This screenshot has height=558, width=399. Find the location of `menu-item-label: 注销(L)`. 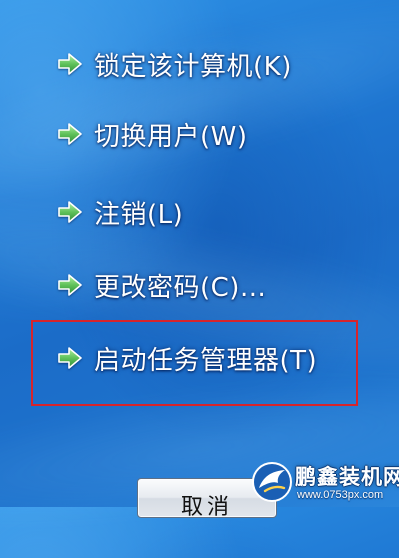

menu-item-label: 注销(L) is located at coordinates (139, 214).